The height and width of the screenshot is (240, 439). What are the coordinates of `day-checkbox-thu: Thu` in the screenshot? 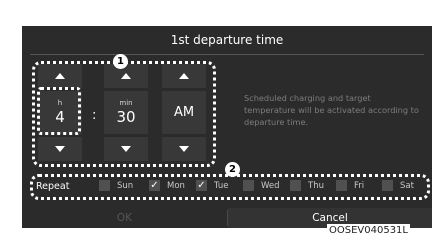 It's located at (307, 185).